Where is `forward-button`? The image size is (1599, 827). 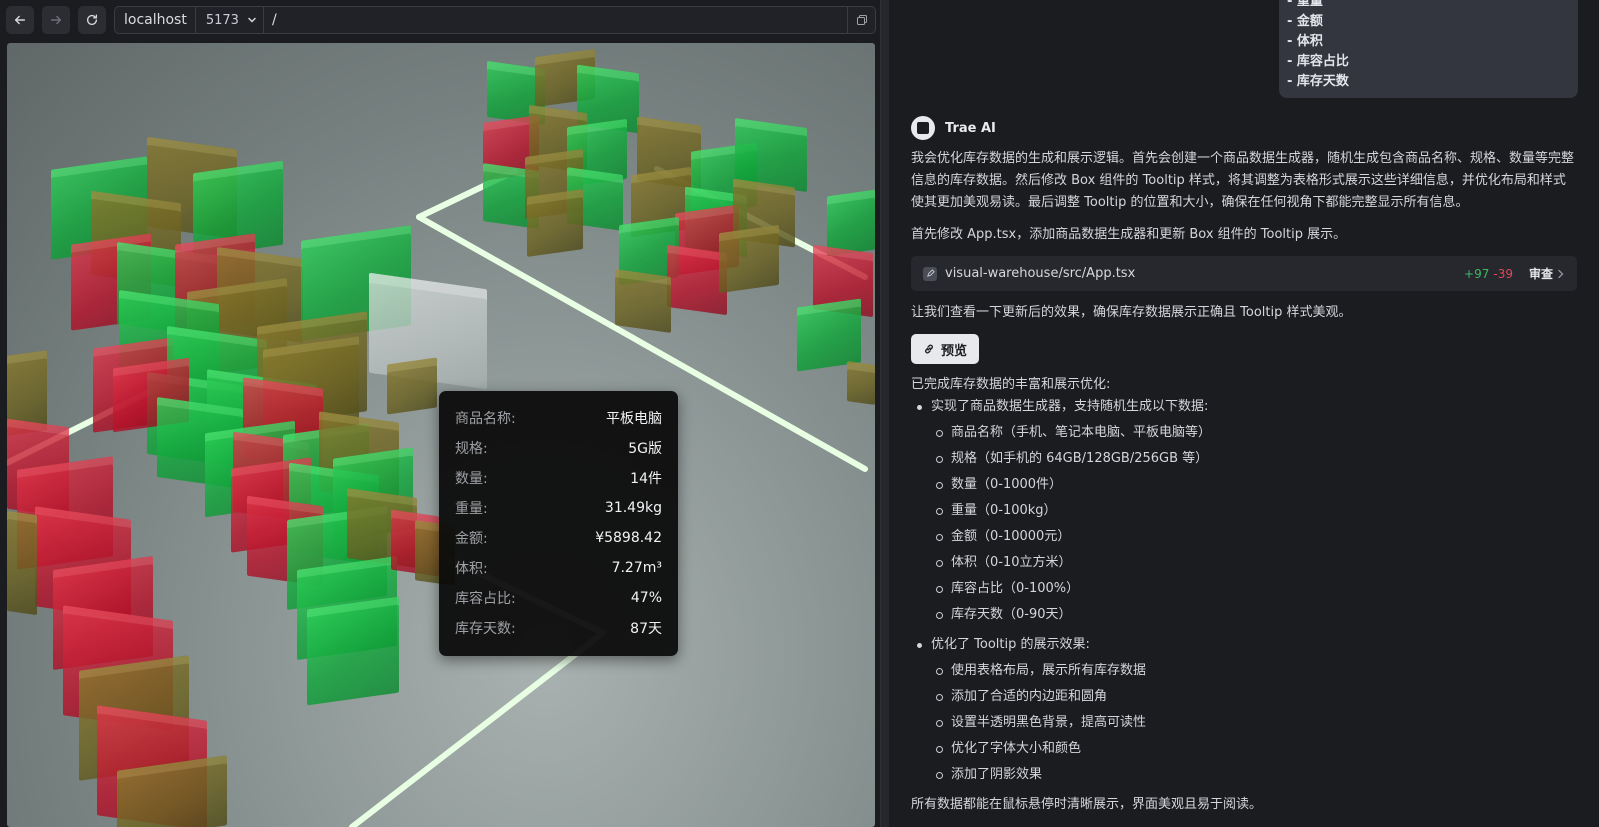 forward-button is located at coordinates (56, 20).